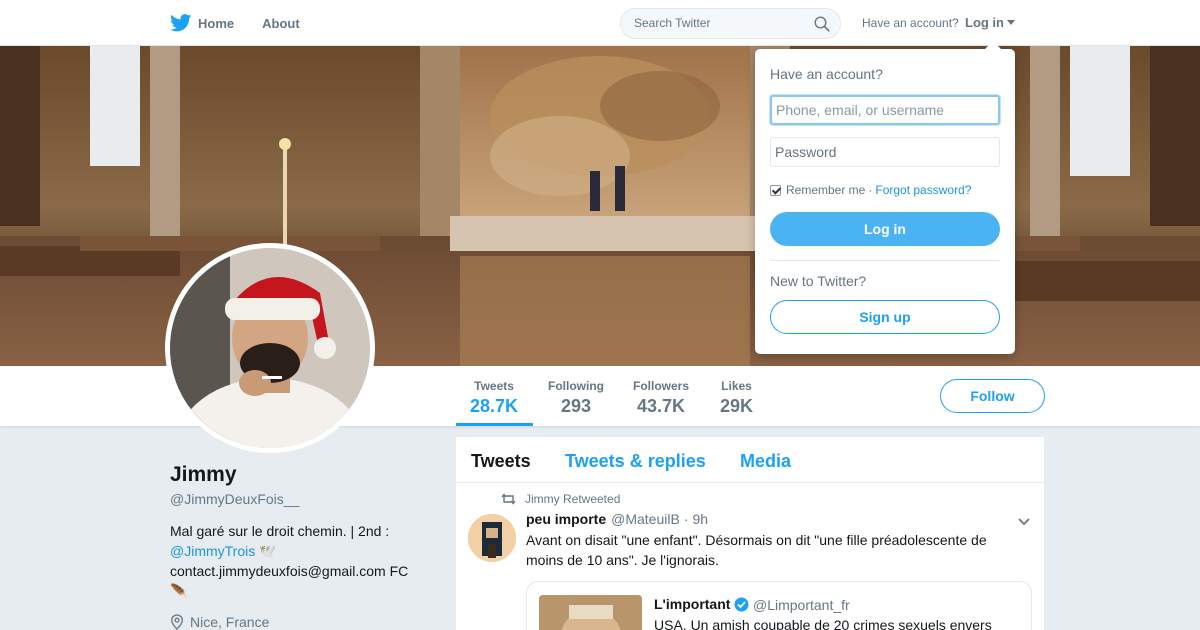 This screenshot has width=1200, height=630. Describe the element at coordinates (730, 23) in the screenshot. I see `search-input: Search Twitter` at that location.